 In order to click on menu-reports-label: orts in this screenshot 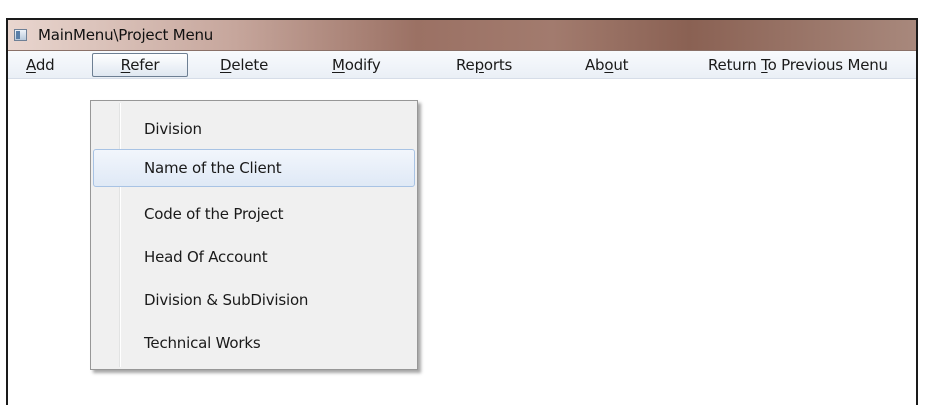, I will do `click(498, 65)`.